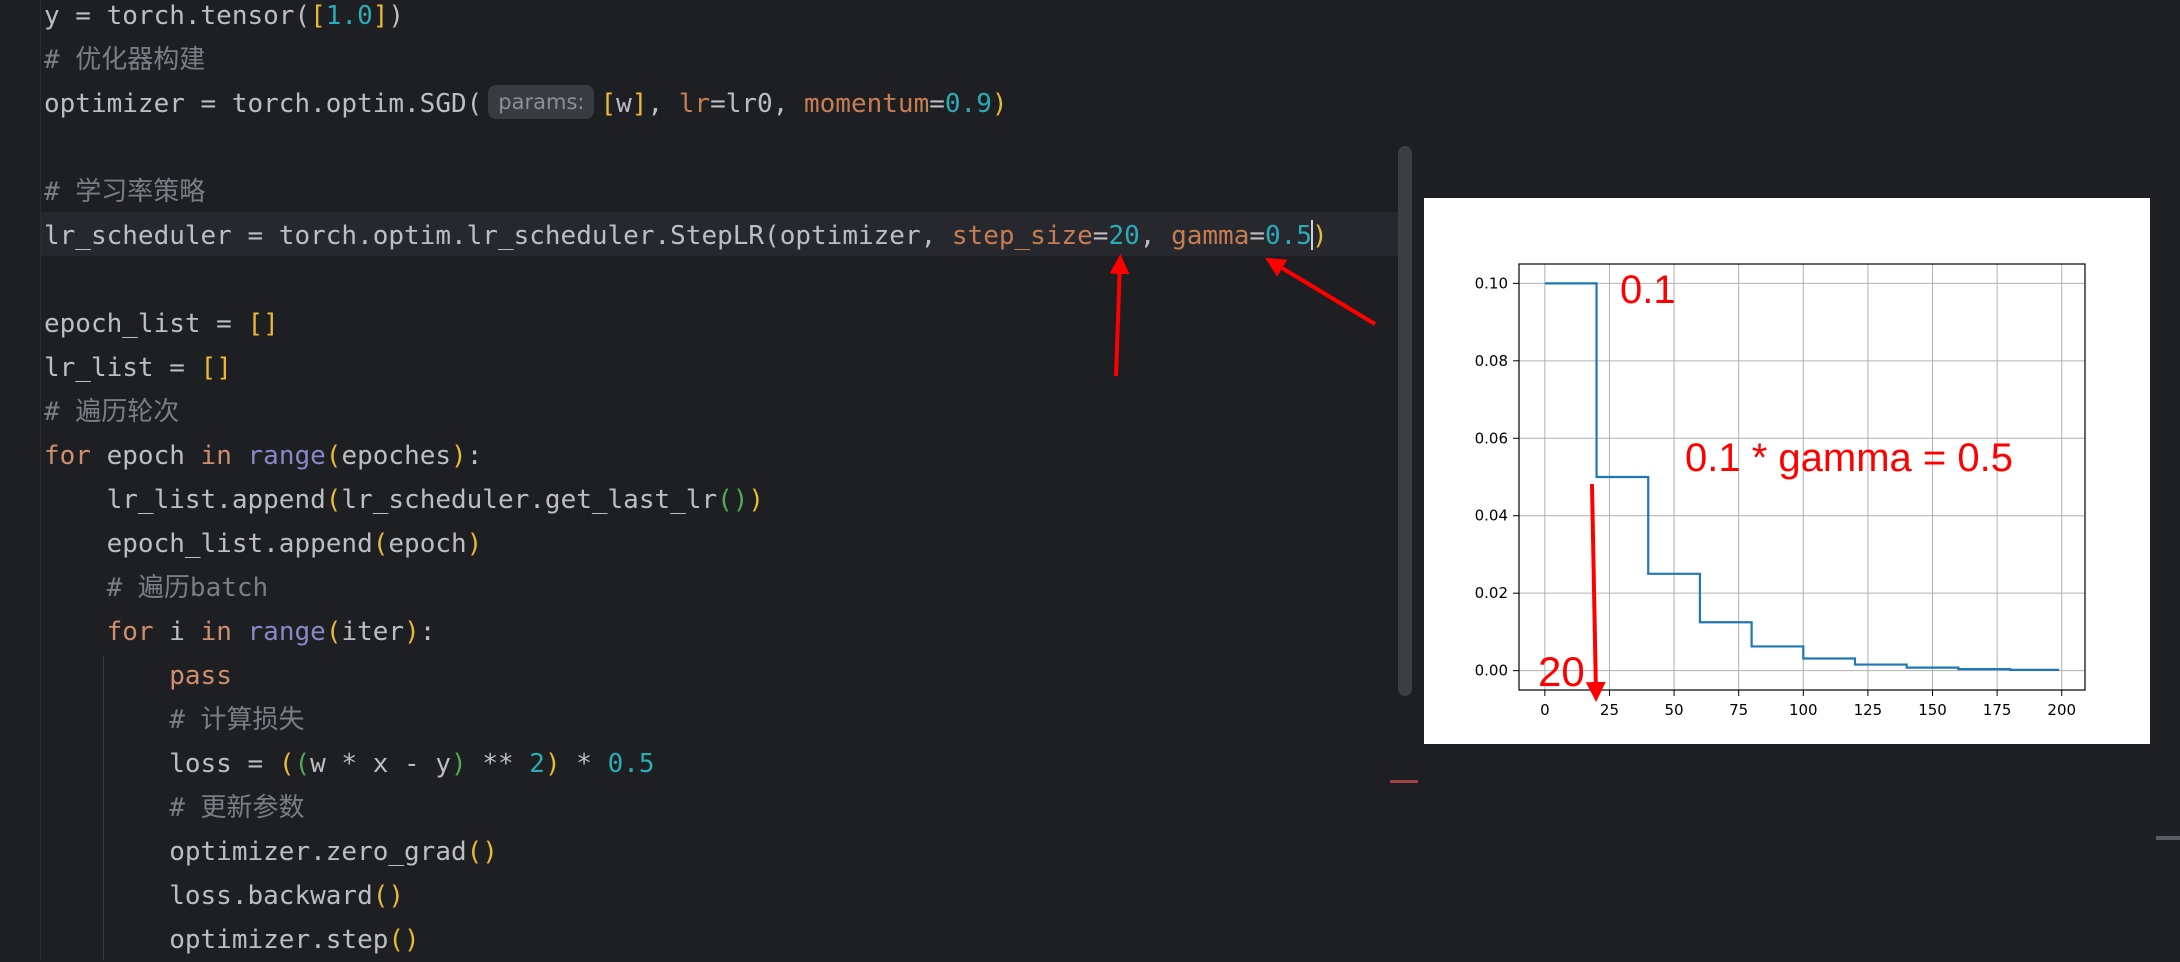 The width and height of the screenshot is (2180, 962). What do you see at coordinates (255, 852) in the screenshot?
I see `code-token: optimizer.zero_grad` at bounding box center [255, 852].